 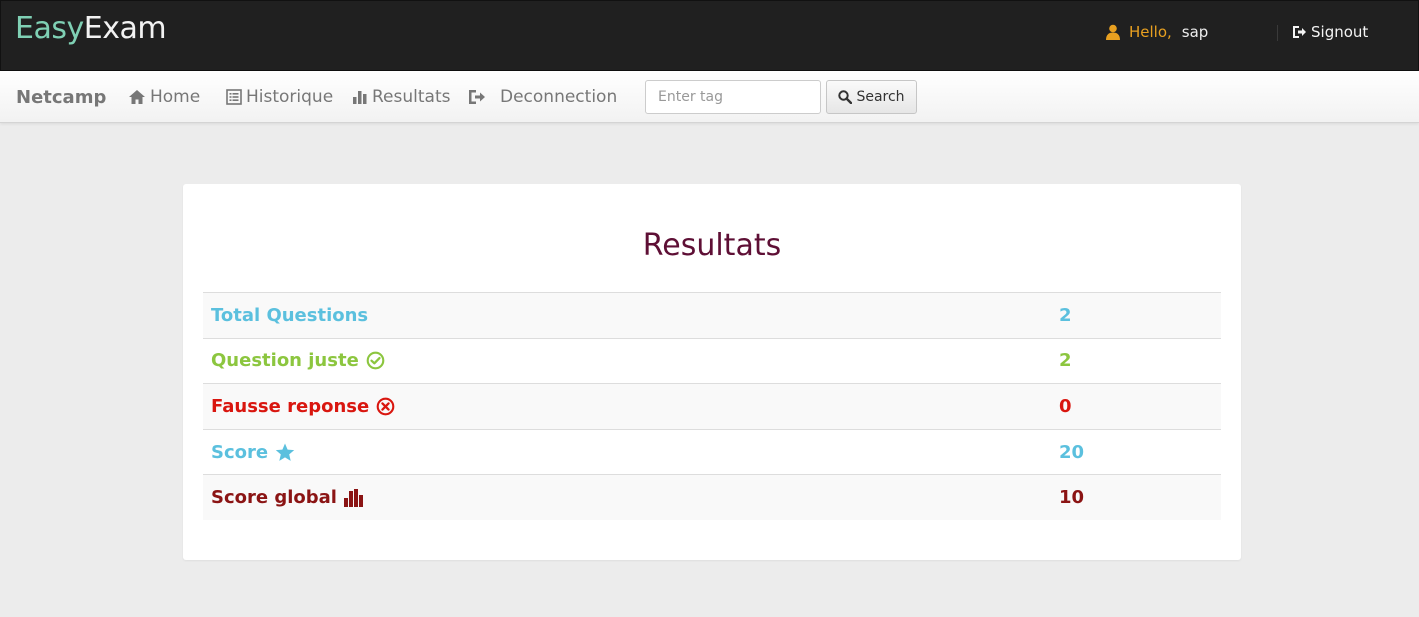 I want to click on divider, so click(x=1277, y=33).